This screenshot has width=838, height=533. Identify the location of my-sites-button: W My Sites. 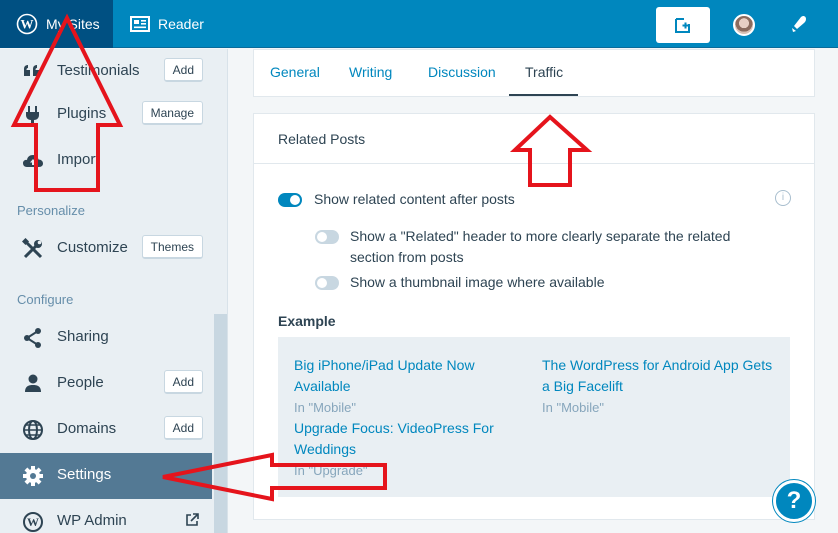
(56, 24).